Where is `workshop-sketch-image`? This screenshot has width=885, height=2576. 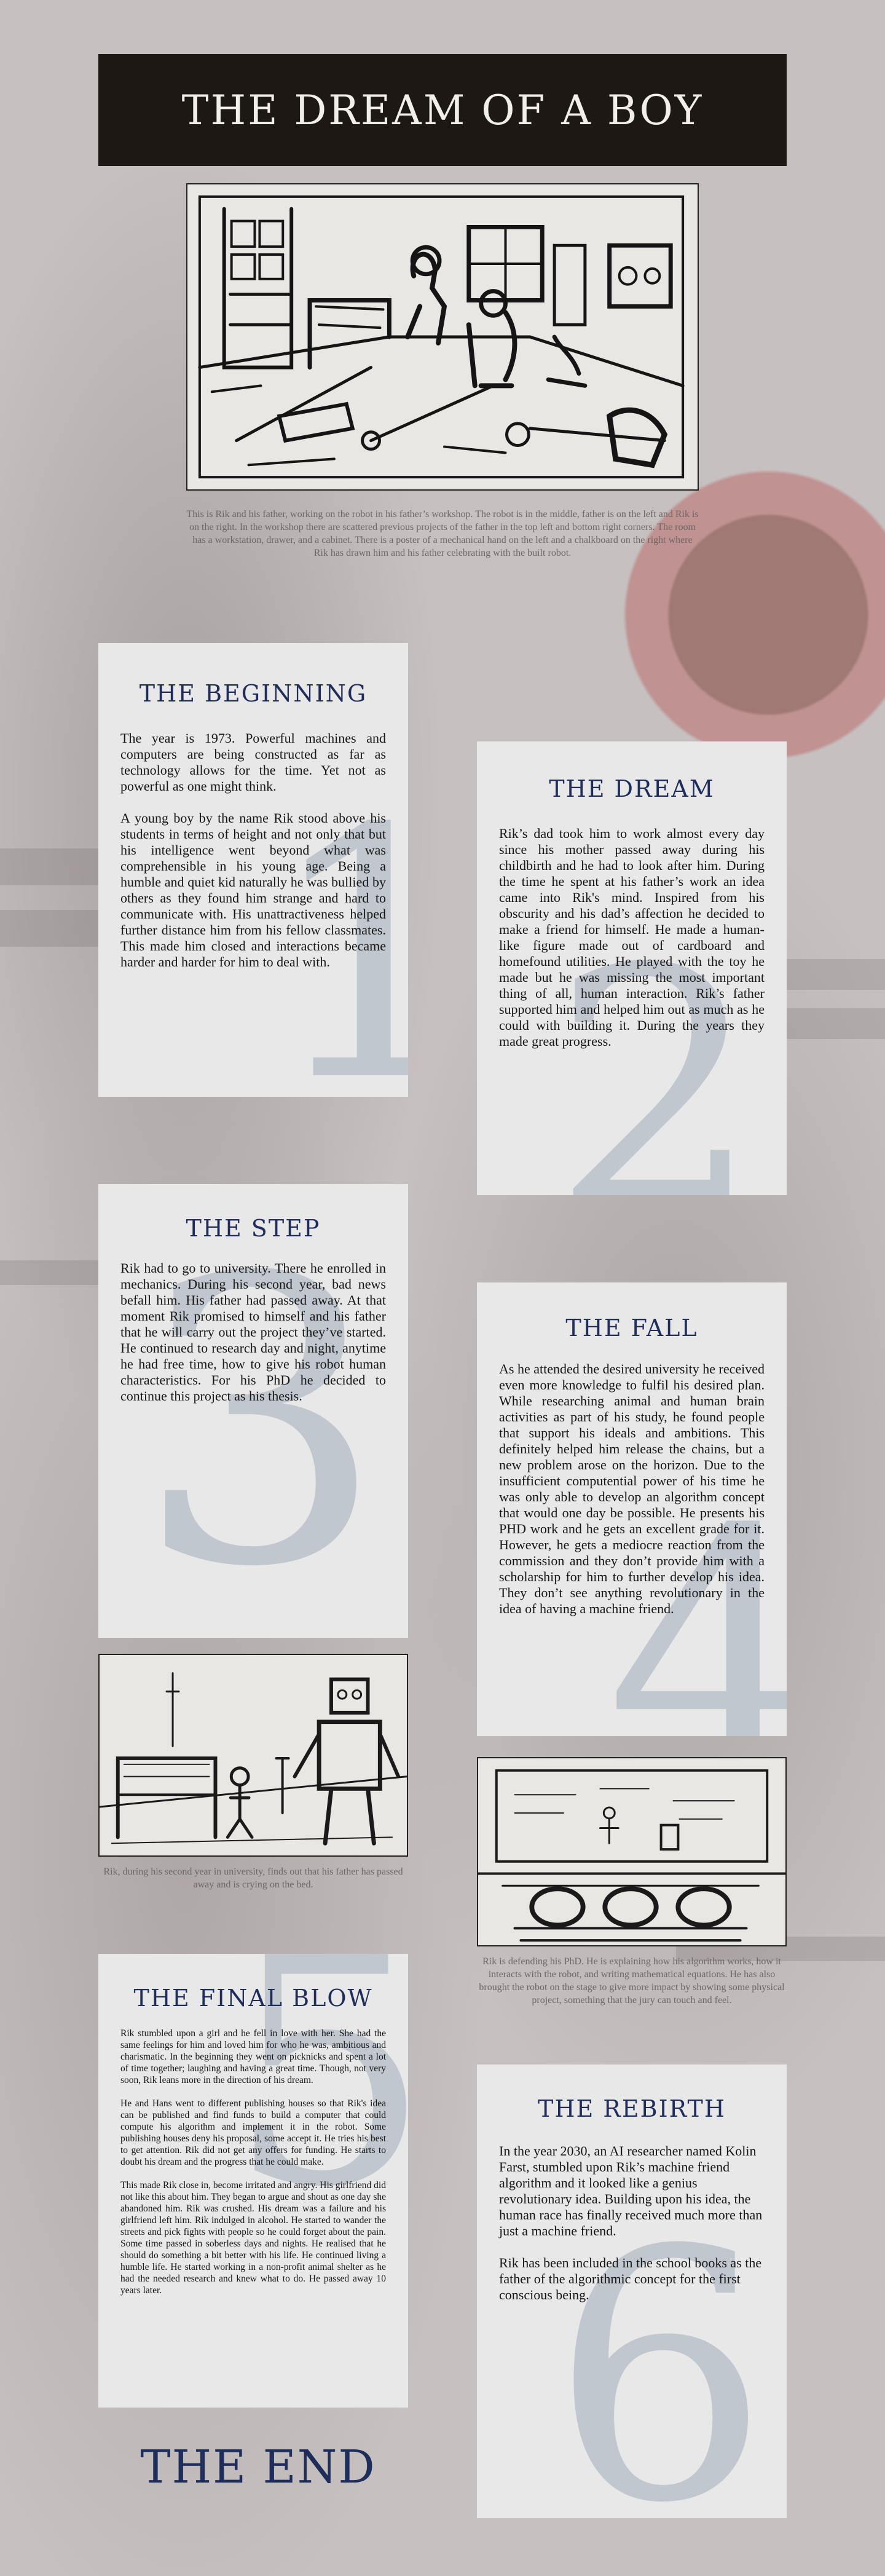
workshop-sketch-image is located at coordinates (442, 337).